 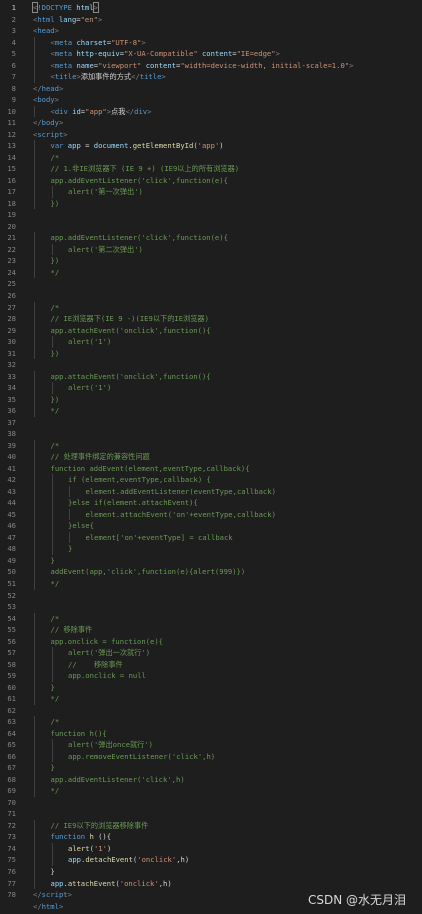 I want to click on code-token: }), so click(x=55, y=261).